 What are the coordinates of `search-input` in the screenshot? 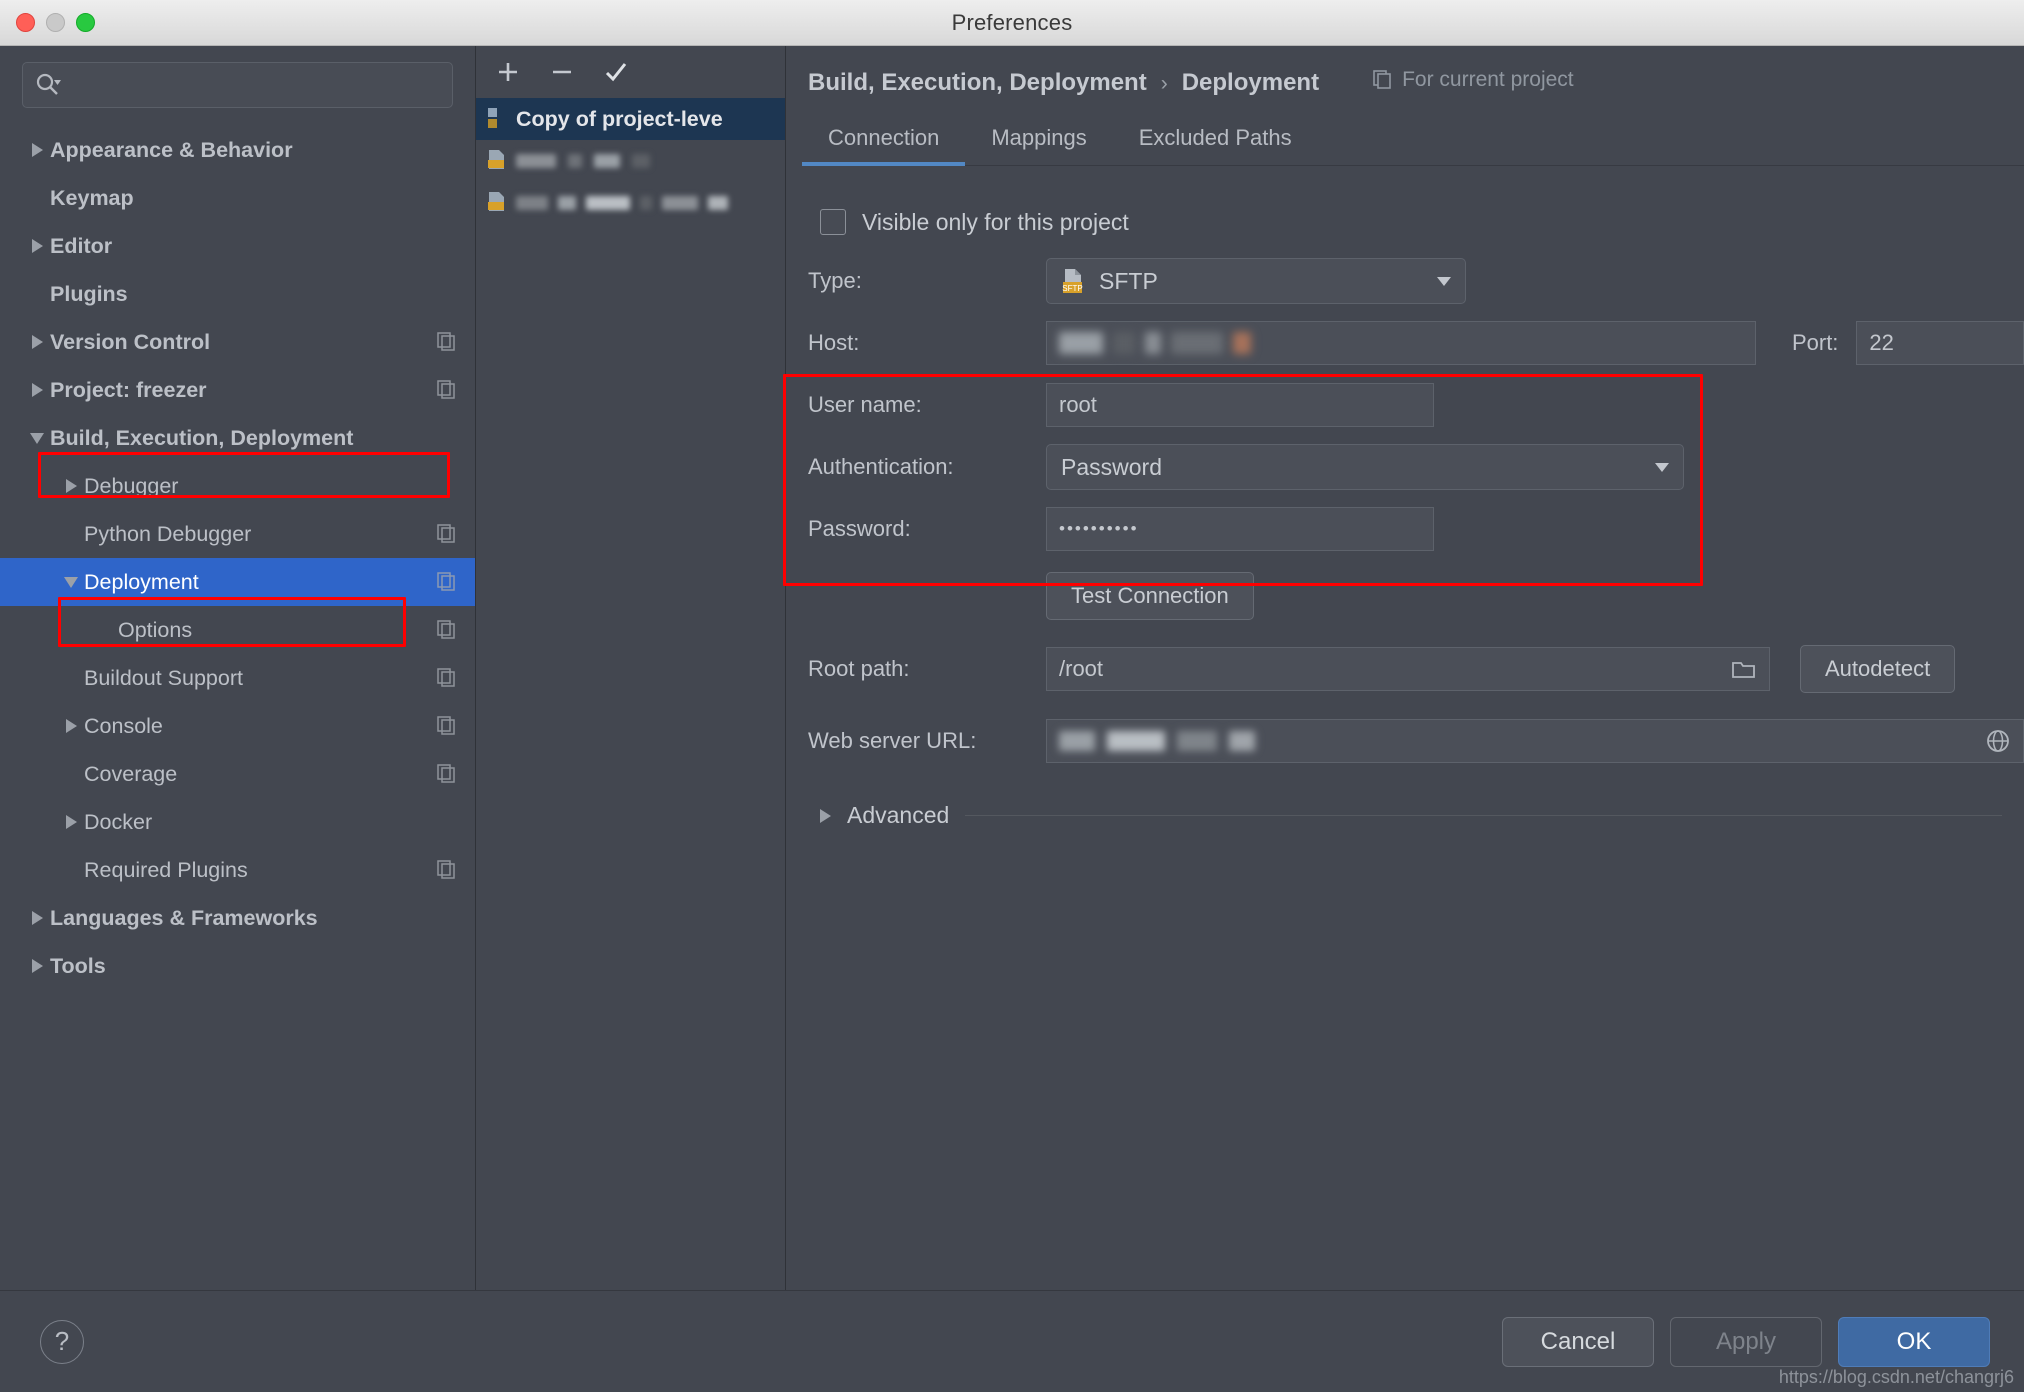 It's located at (237, 85).